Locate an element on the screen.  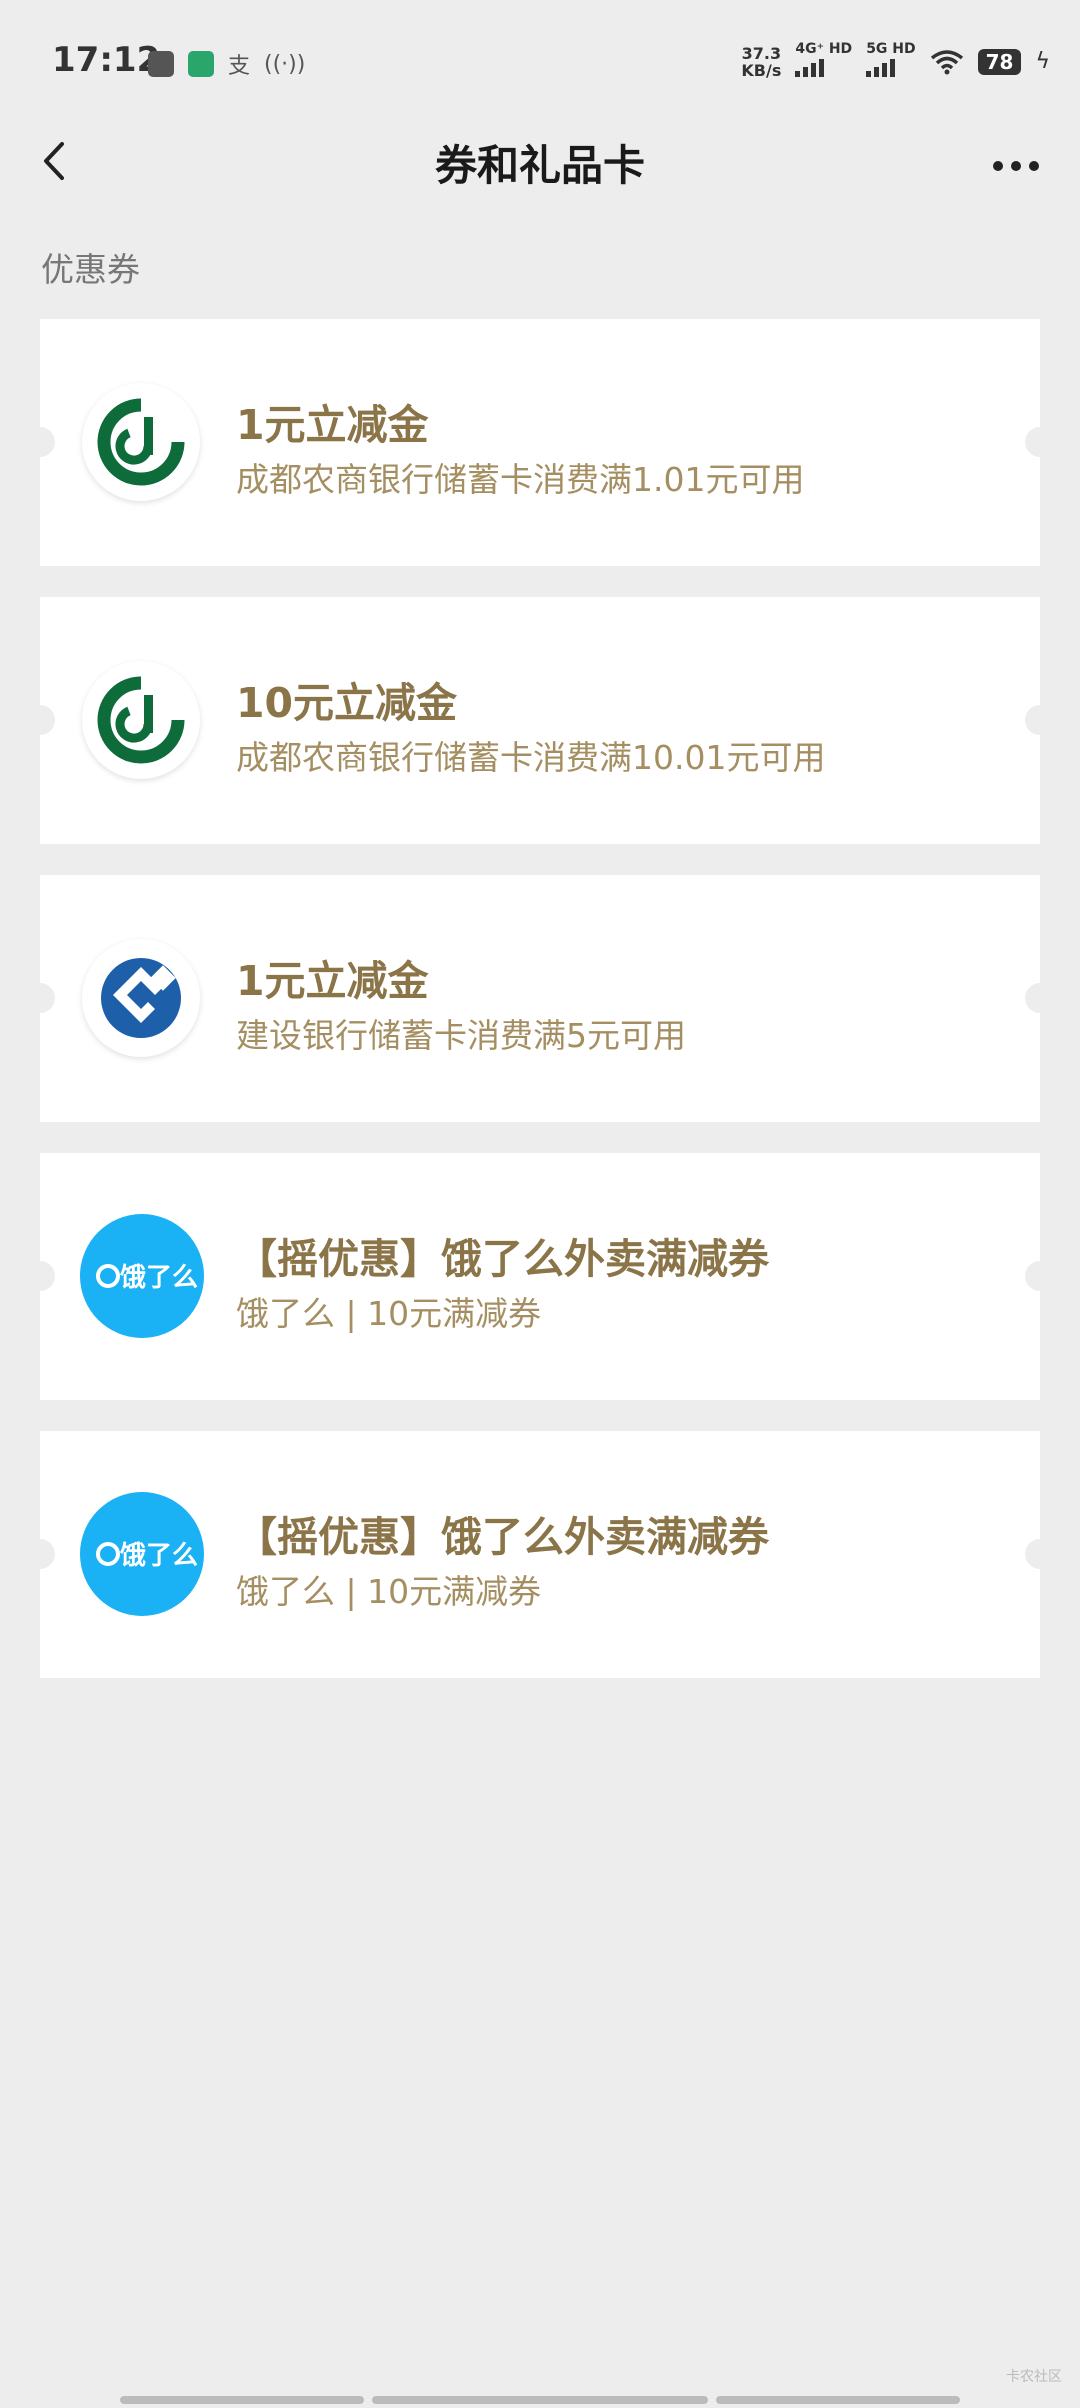
coupon-card: 10元立减金 成都农商银行储蓄卡消费满10.01元可用 is located at coordinates (540, 720).